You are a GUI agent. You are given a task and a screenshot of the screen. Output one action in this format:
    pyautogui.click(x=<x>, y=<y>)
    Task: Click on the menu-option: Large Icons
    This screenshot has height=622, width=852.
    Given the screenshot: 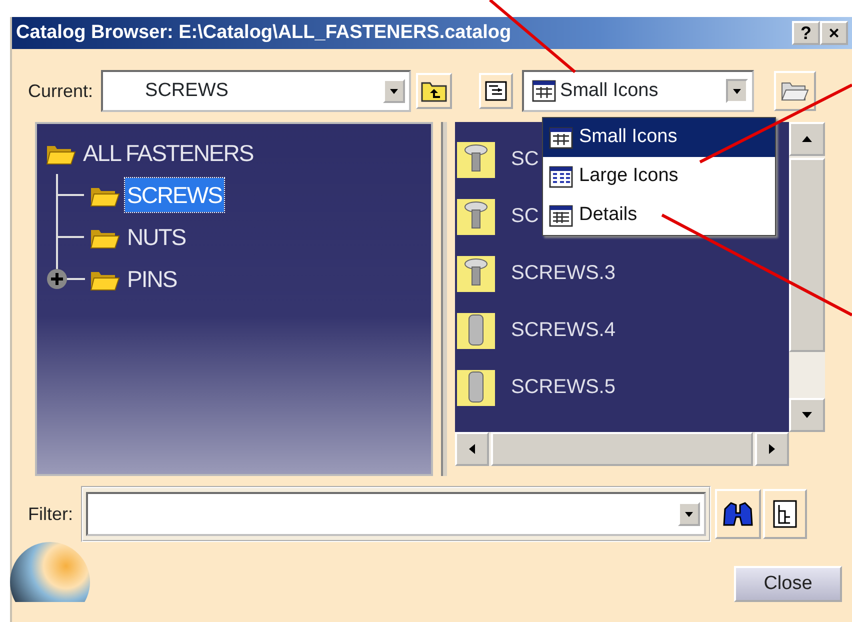 What is the action you would take?
    pyautogui.click(x=659, y=176)
    